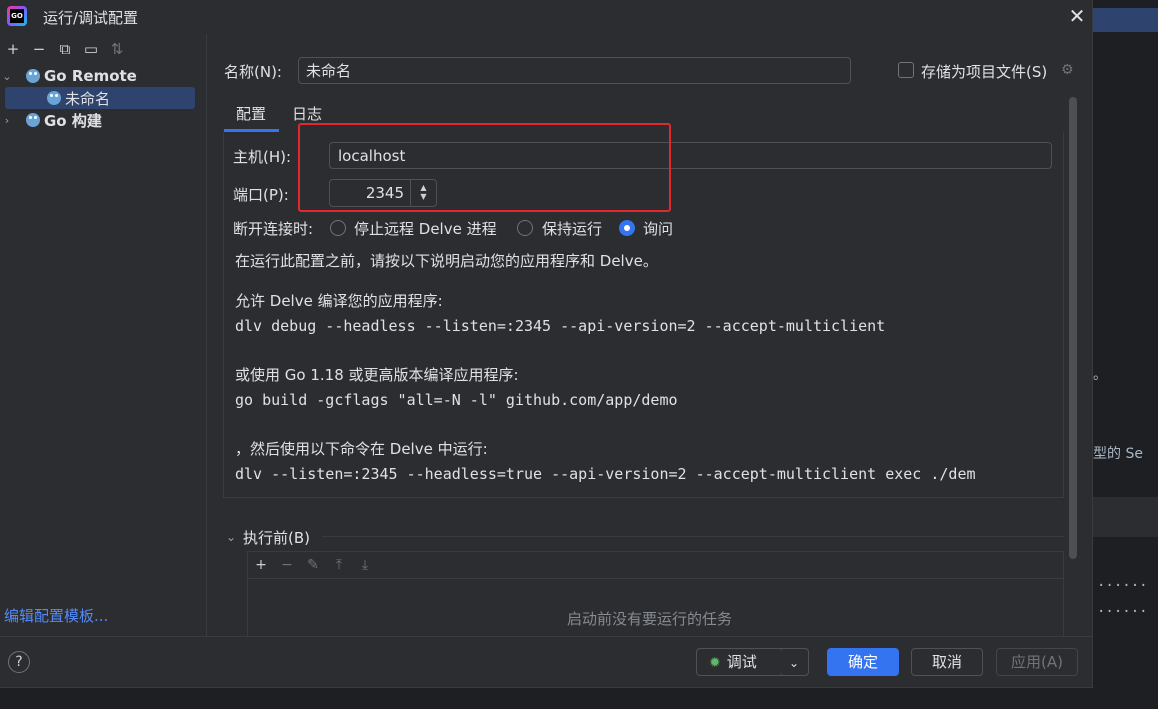  Describe the element at coordinates (1073, 328) in the screenshot. I see `vertical-scrollbar` at that location.